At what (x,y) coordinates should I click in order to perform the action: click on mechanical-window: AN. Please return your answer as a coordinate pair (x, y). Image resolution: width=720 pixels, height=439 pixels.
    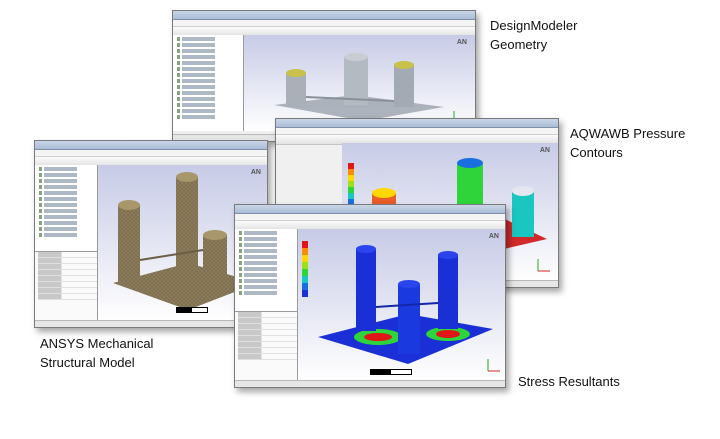
    Looking at the image, I should click on (151, 234).